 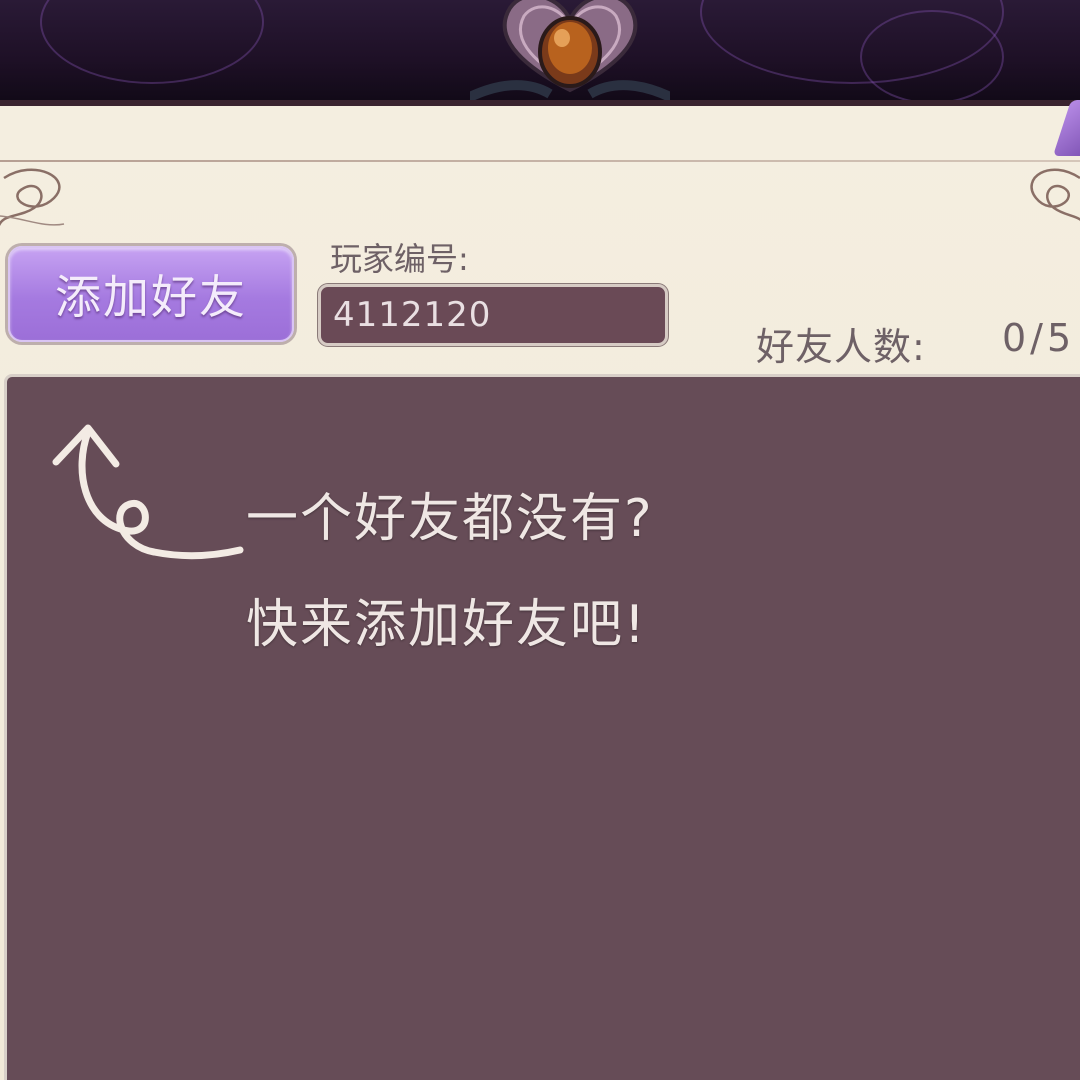 I want to click on player-id-label: 玩家编号:, so click(x=399, y=259).